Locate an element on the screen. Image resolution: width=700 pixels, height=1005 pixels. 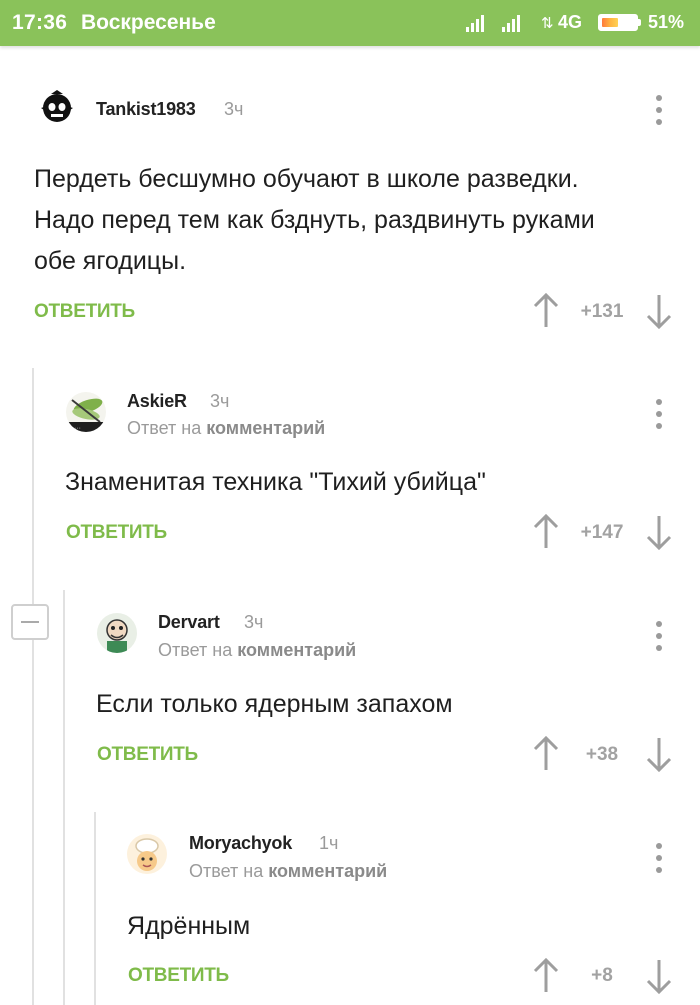
comment-rating: +38 is located at coordinates (602, 754).